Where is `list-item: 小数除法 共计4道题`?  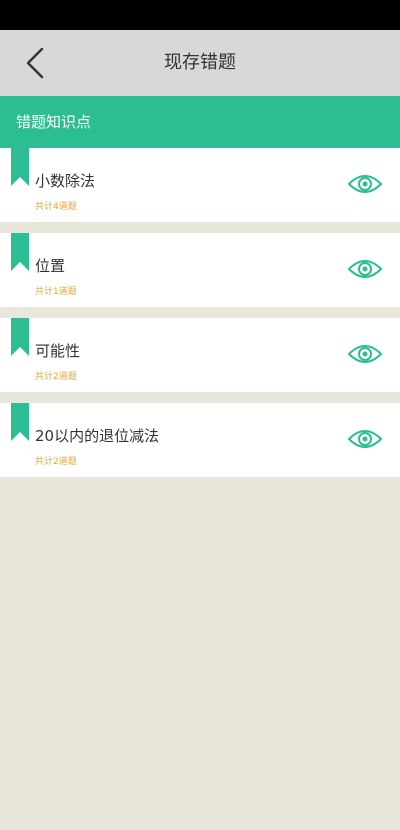 list-item: 小数除法 共计4道题 is located at coordinates (200, 190).